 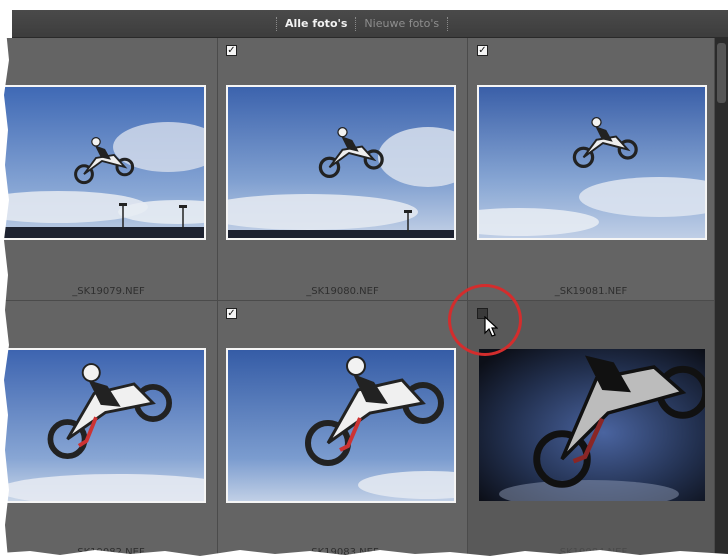 I want to click on grid-cell: _SK19079.NEF, so click(x=109, y=169).